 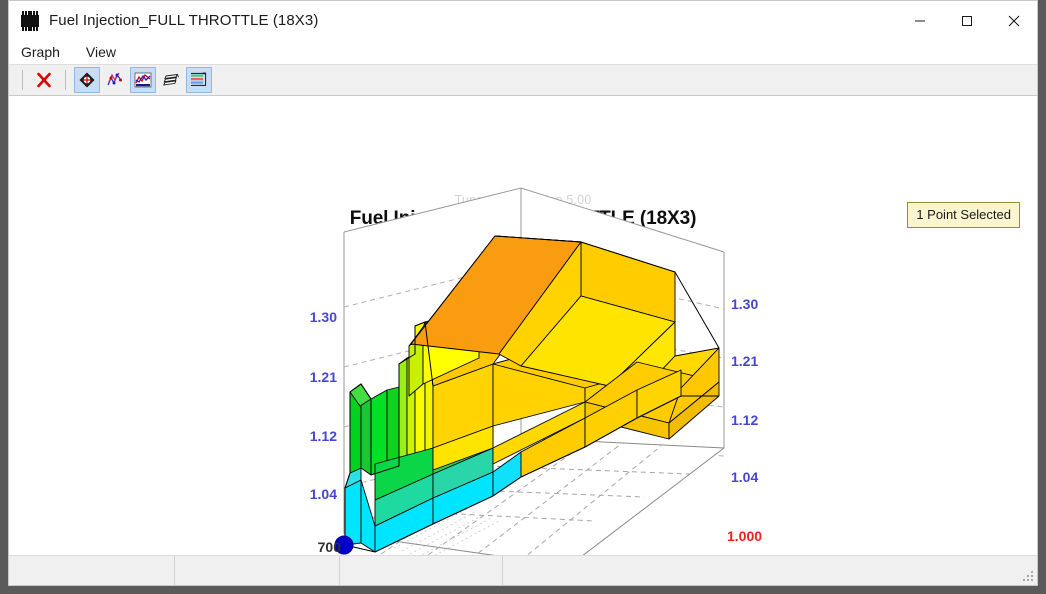 What do you see at coordinates (744, 304) in the screenshot?
I see `z-tick-right-130: 1.30` at bounding box center [744, 304].